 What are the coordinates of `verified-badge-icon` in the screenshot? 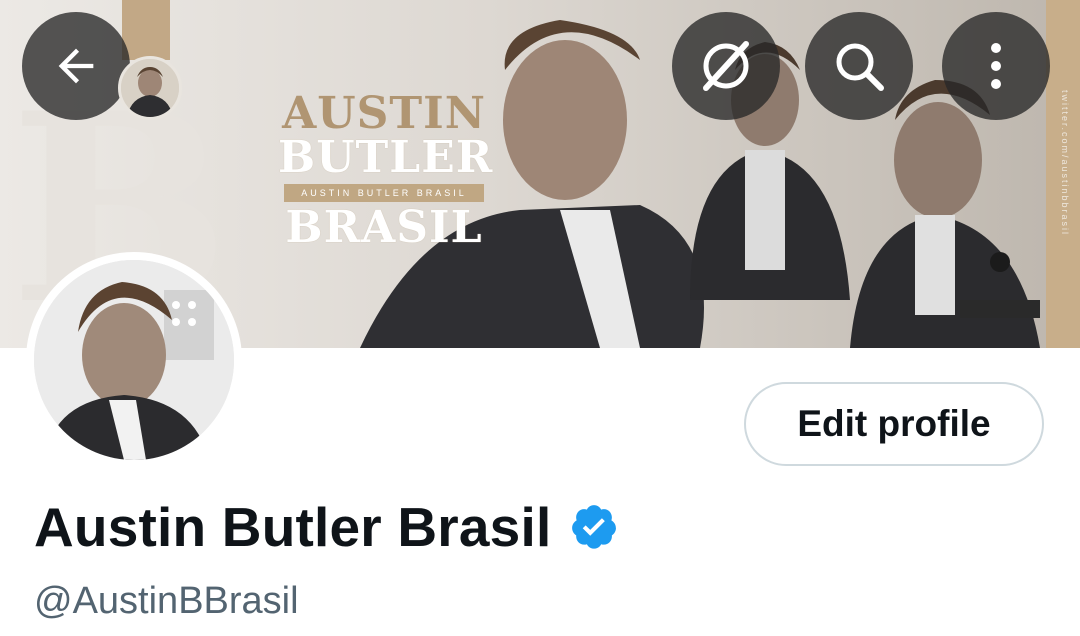 It's located at (594, 527).